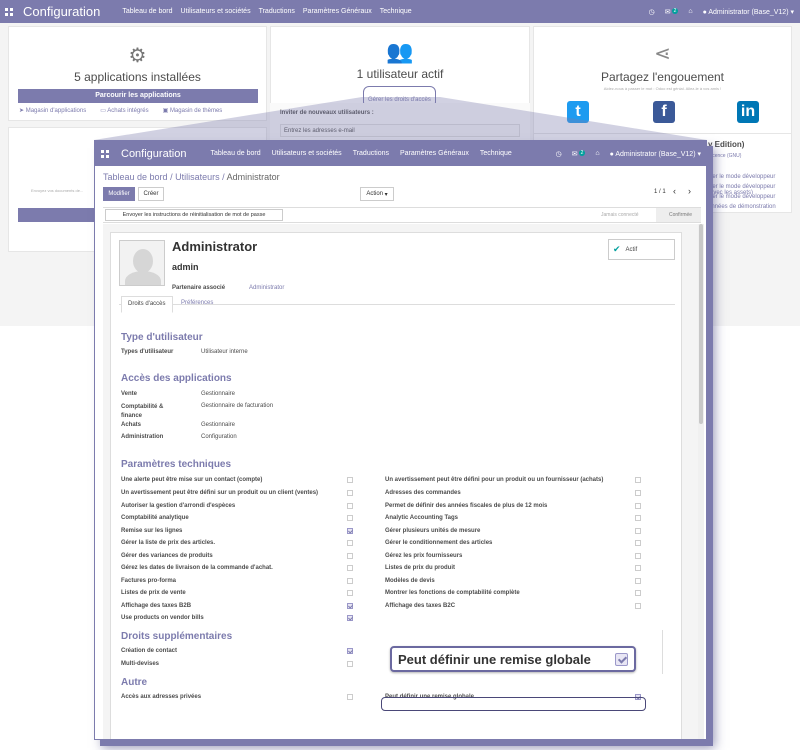 The image size is (800, 750). Describe the element at coordinates (140, 664) in the screenshot. I see `extra-multicurrency-label: Multi-devises` at that location.